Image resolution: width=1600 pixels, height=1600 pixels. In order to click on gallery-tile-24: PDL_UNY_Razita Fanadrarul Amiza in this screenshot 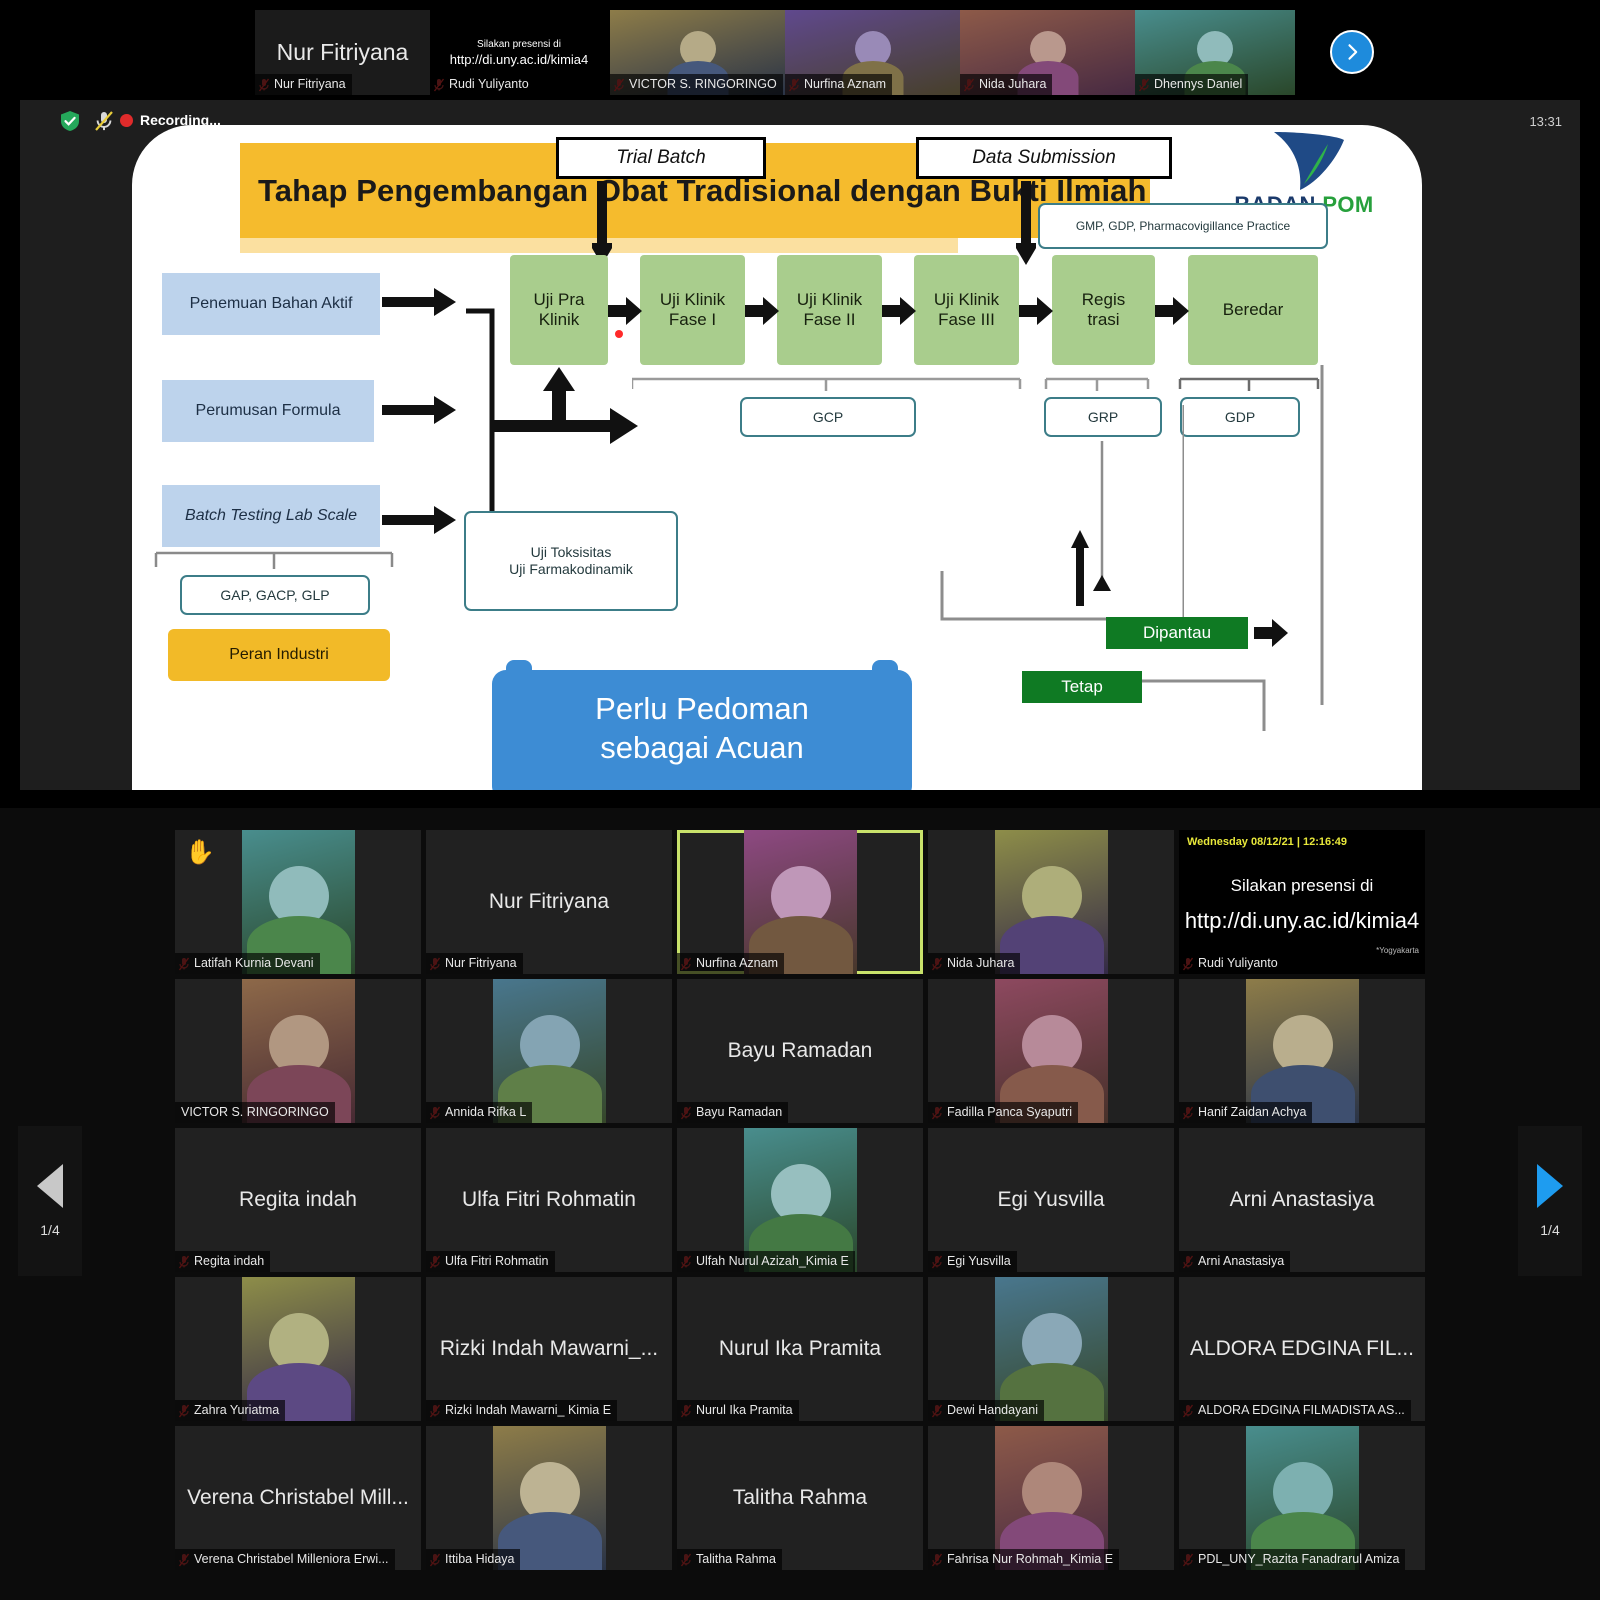, I will do `click(1302, 1498)`.